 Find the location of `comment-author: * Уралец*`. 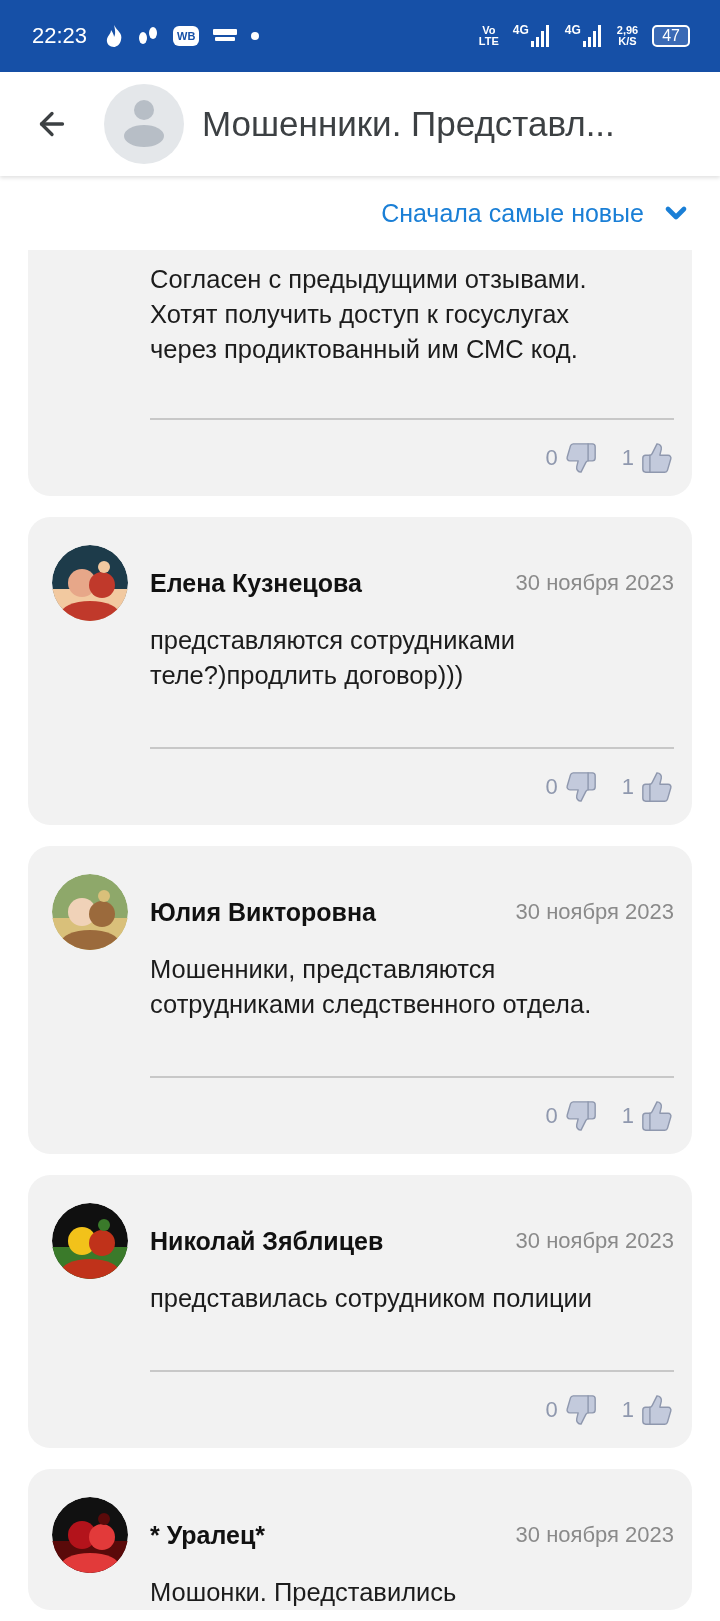

comment-author: * Уралец* is located at coordinates (208, 1535).